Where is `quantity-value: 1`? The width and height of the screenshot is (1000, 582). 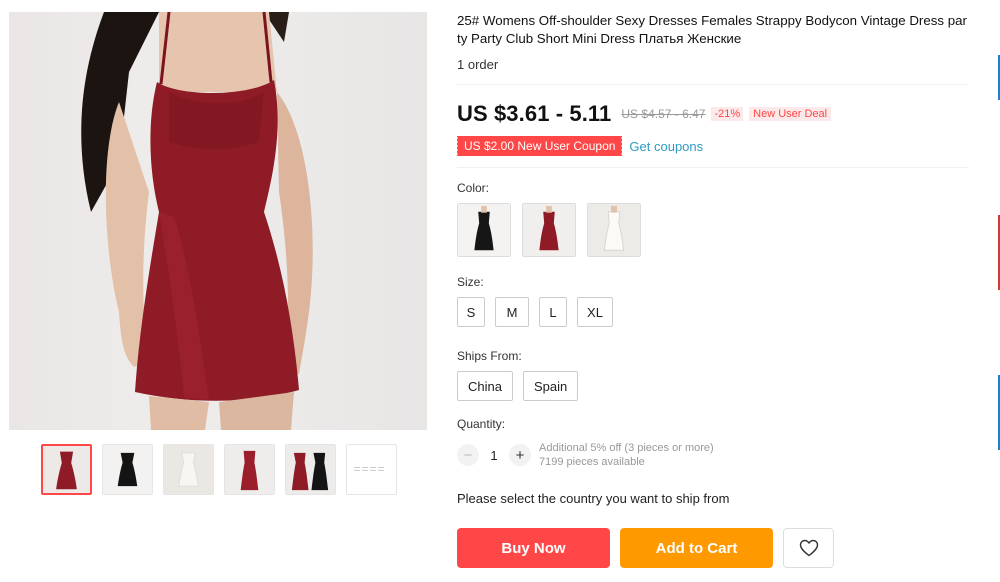 quantity-value: 1 is located at coordinates (494, 455).